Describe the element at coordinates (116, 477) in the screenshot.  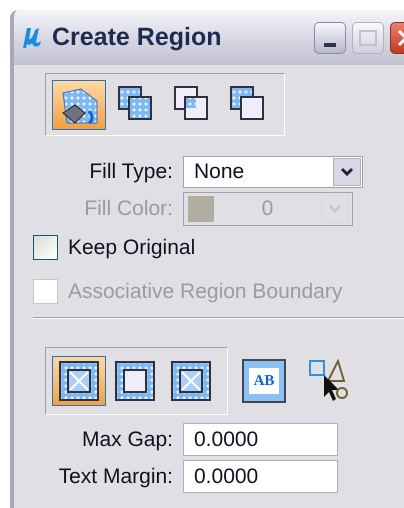
I see `field-label: Text Margin:` at that location.